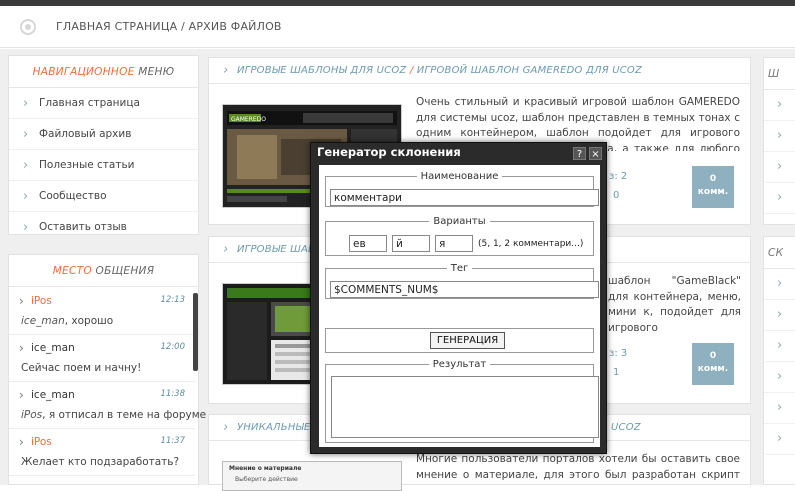  What do you see at coordinates (312, 476) in the screenshot?
I see `article-thumbnail: Мнение о материале Выберите действие` at bounding box center [312, 476].